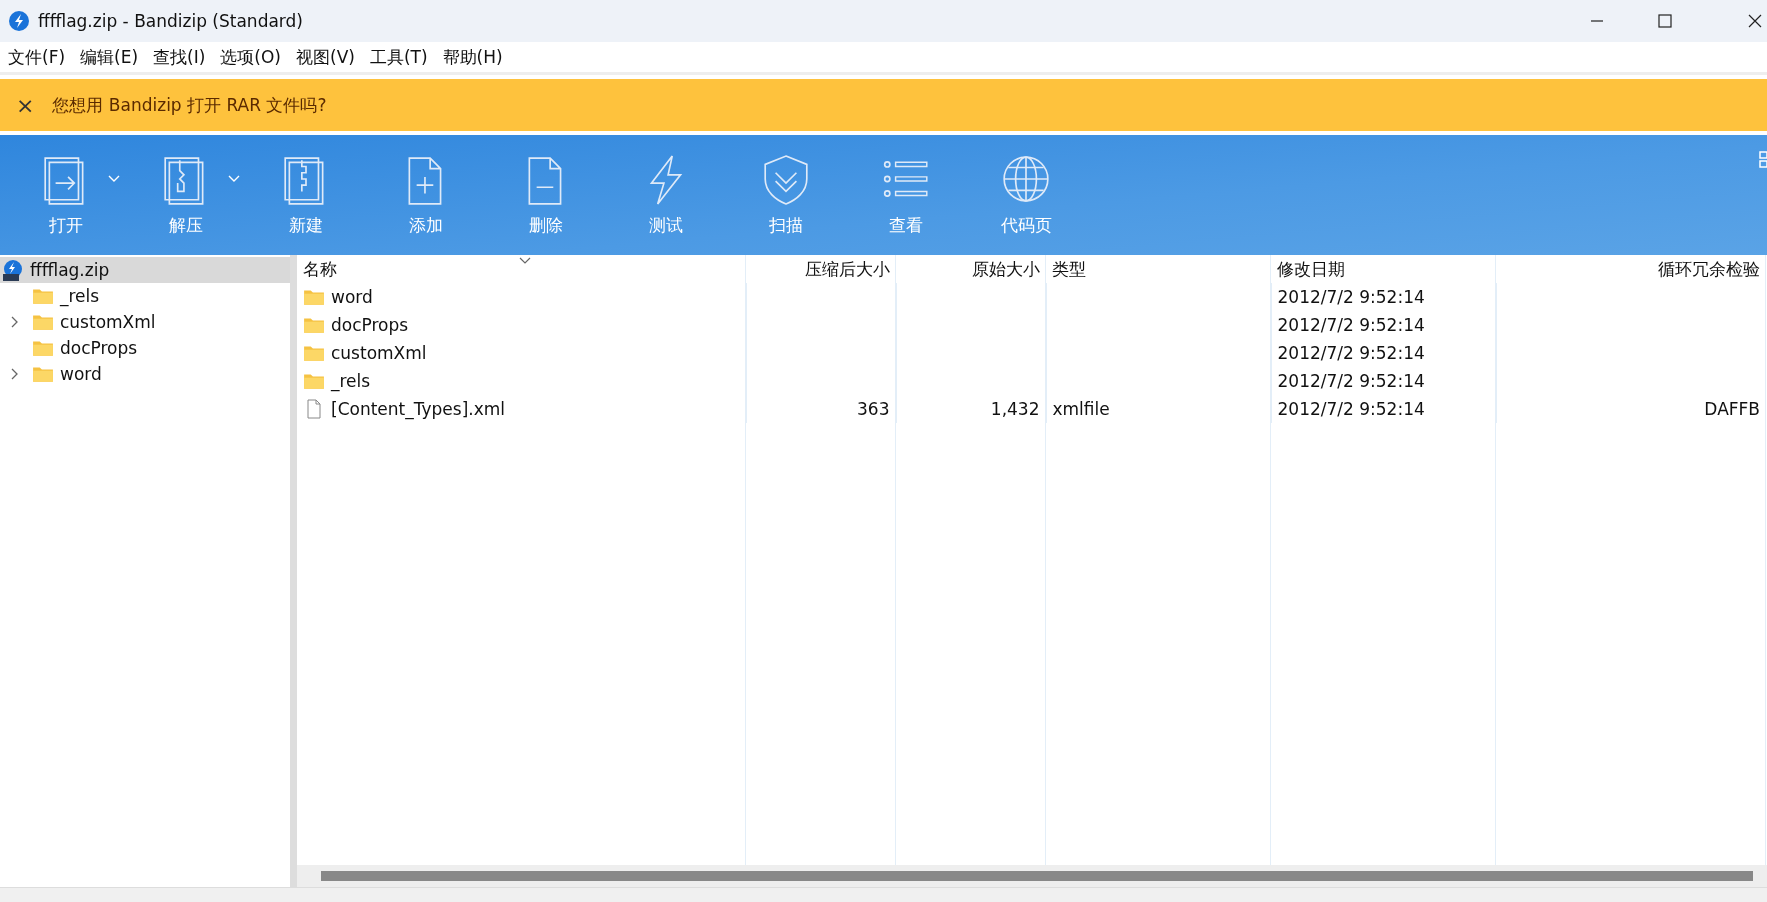 This screenshot has height=902, width=1767. I want to click on notice-text: 您想用 Bandizip 打开 RAR 文件吗?, so click(189, 105).